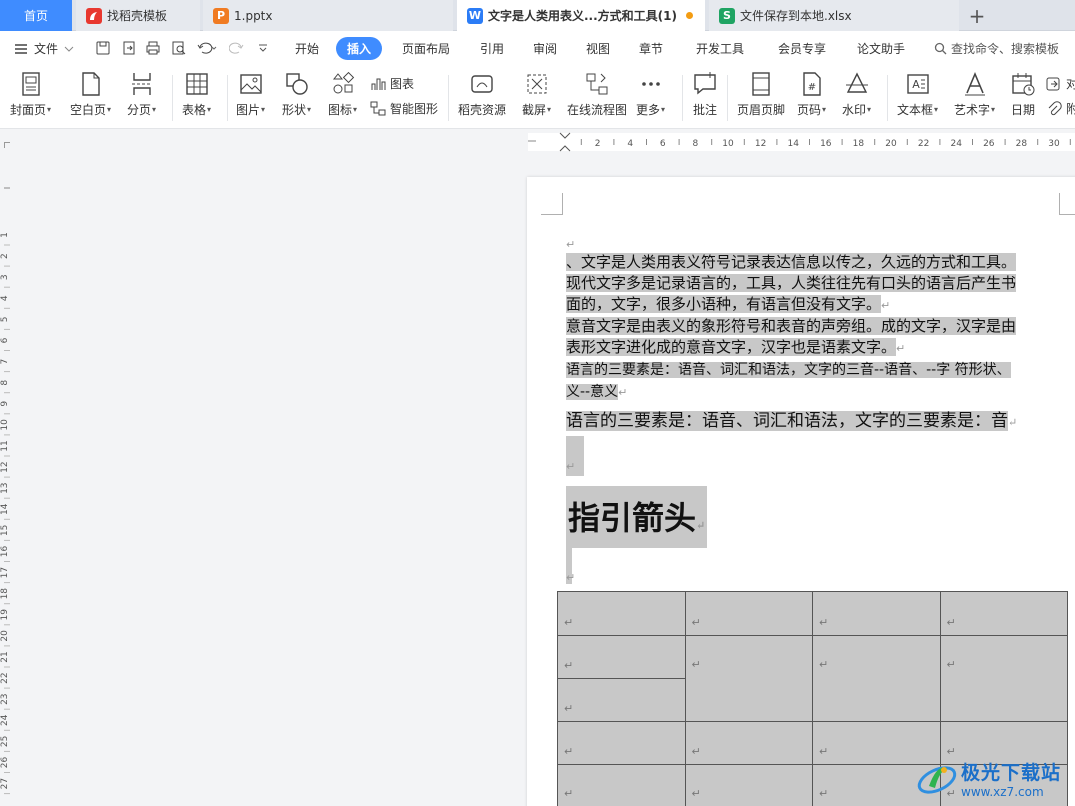  I want to click on tab-label: 找稻壳模板, so click(137, 16).